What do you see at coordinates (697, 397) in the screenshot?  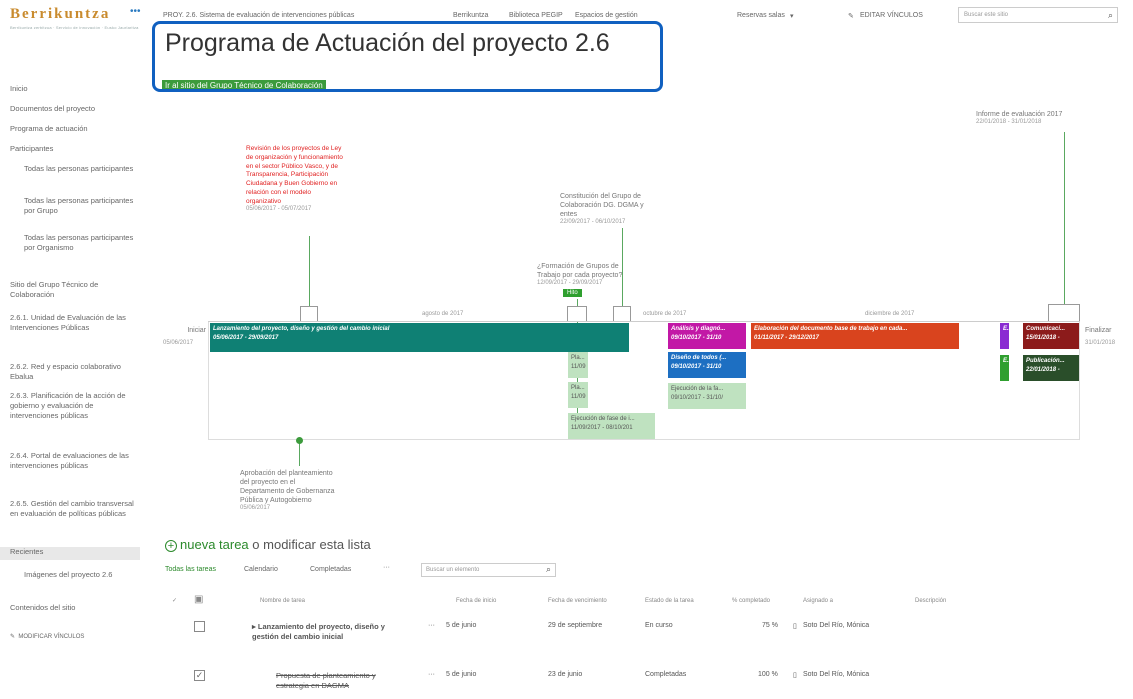 I see `task-bar-ejecucion-a-date: 09/10/2017 - 31/10/` at bounding box center [697, 397].